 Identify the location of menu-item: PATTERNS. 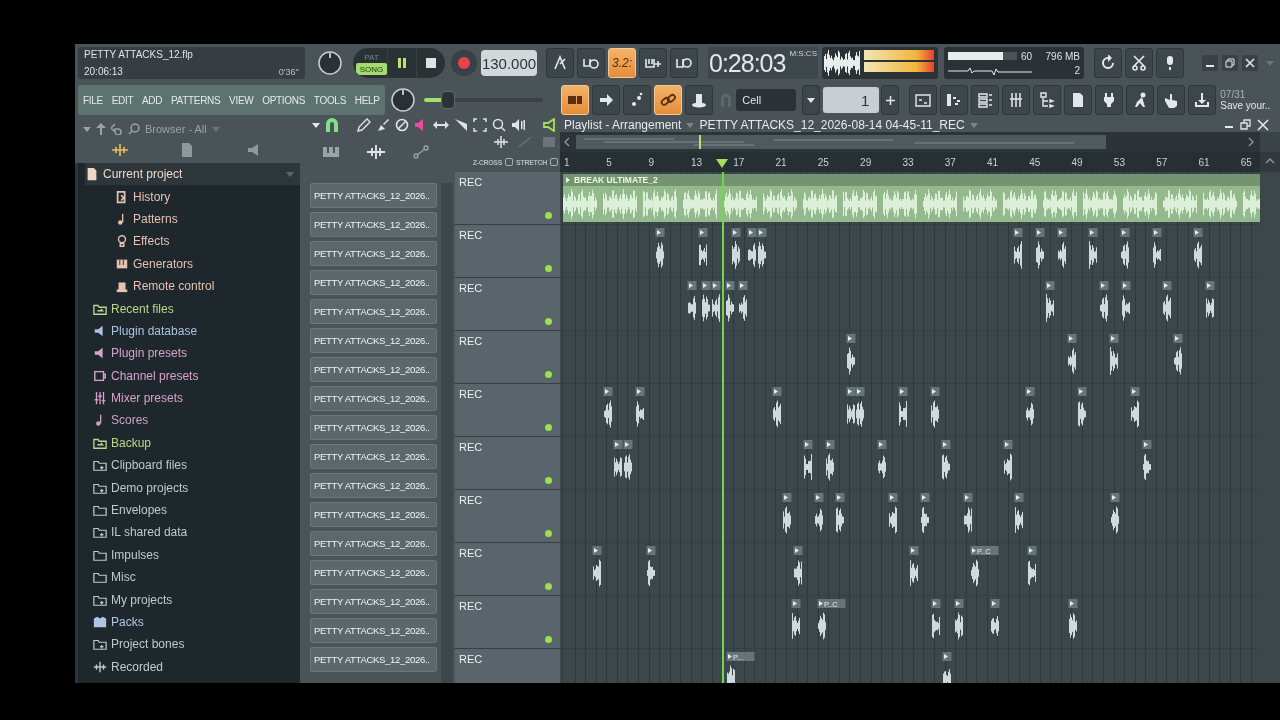
(195, 100).